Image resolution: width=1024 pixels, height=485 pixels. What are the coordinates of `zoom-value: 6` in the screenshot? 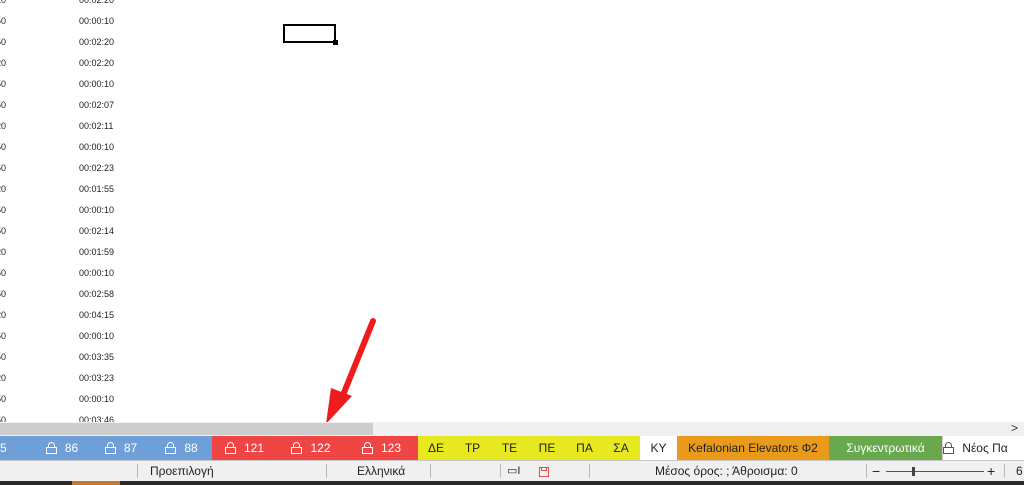 It's located at (1019, 471).